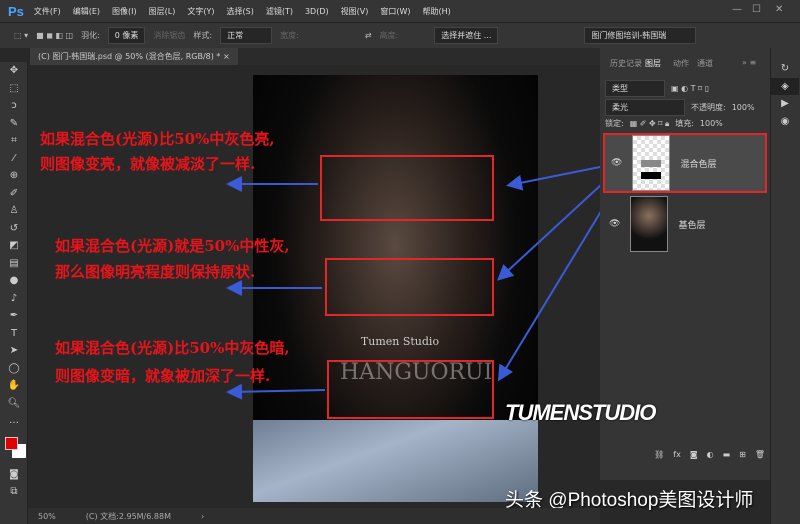 Image resolution: width=800 pixels, height=524 pixels. What do you see at coordinates (742, 454) in the screenshot?
I see `new-layer-icon: ⊞` at bounding box center [742, 454].